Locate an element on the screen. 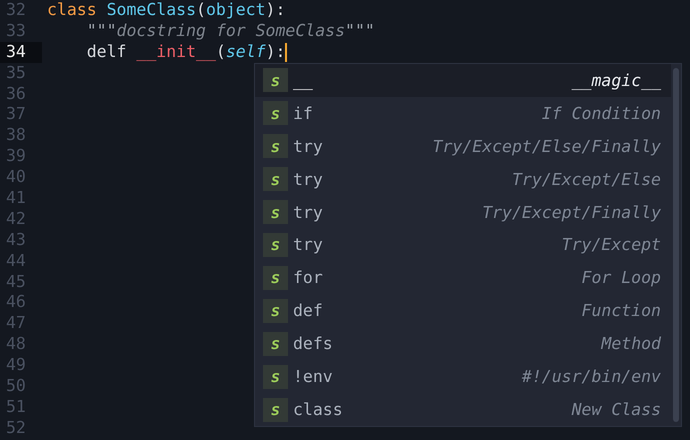 The width and height of the screenshot is (690, 440). completion-trigger: def is located at coordinates (308, 310).